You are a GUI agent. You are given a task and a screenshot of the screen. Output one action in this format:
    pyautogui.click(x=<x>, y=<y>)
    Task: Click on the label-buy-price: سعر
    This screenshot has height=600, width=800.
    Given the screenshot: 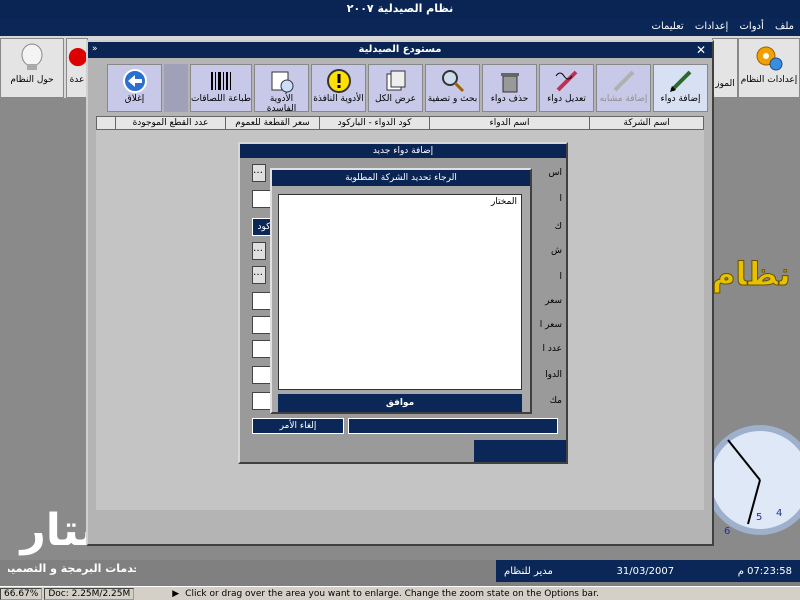 What is the action you would take?
    pyautogui.click(x=553, y=301)
    